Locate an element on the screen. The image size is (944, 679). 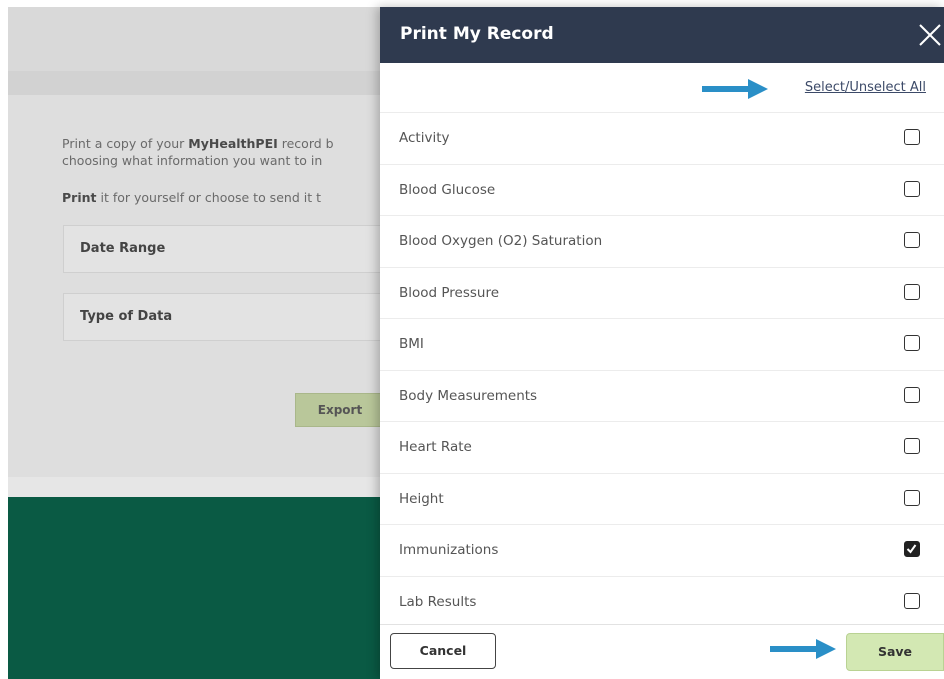
close-button is located at coordinates (929, 35).